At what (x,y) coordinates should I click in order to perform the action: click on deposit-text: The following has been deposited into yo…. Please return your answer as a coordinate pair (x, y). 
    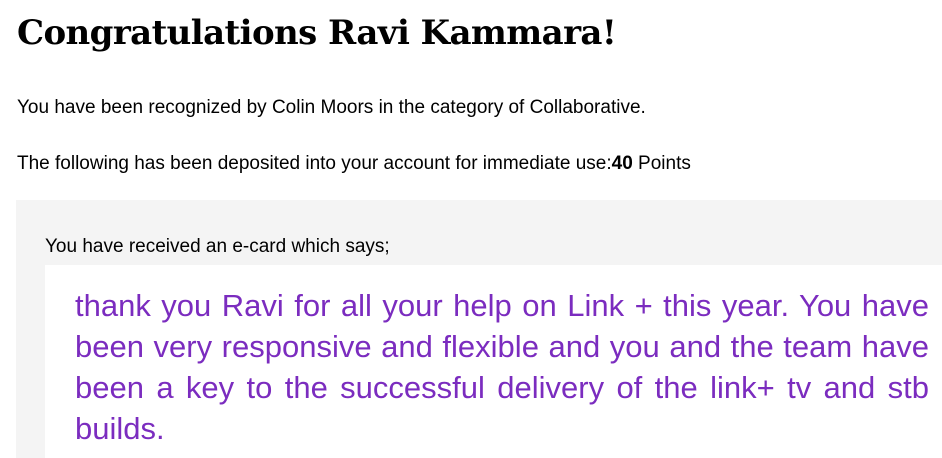
    Looking at the image, I should click on (354, 164).